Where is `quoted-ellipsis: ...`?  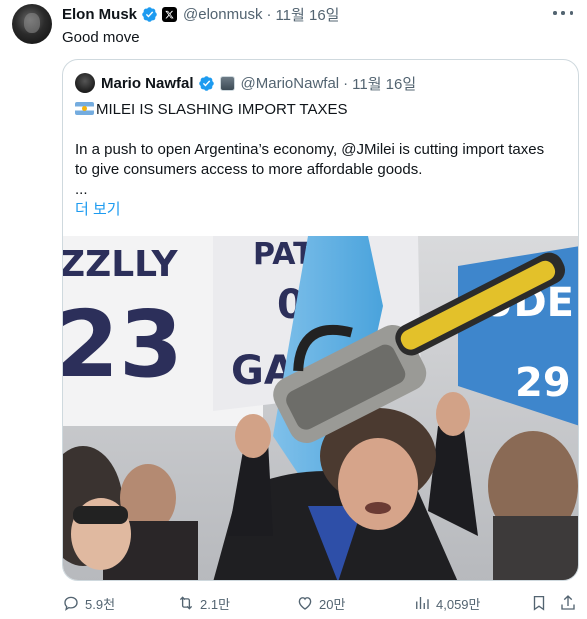
quoted-ellipsis: ... is located at coordinates (81, 189).